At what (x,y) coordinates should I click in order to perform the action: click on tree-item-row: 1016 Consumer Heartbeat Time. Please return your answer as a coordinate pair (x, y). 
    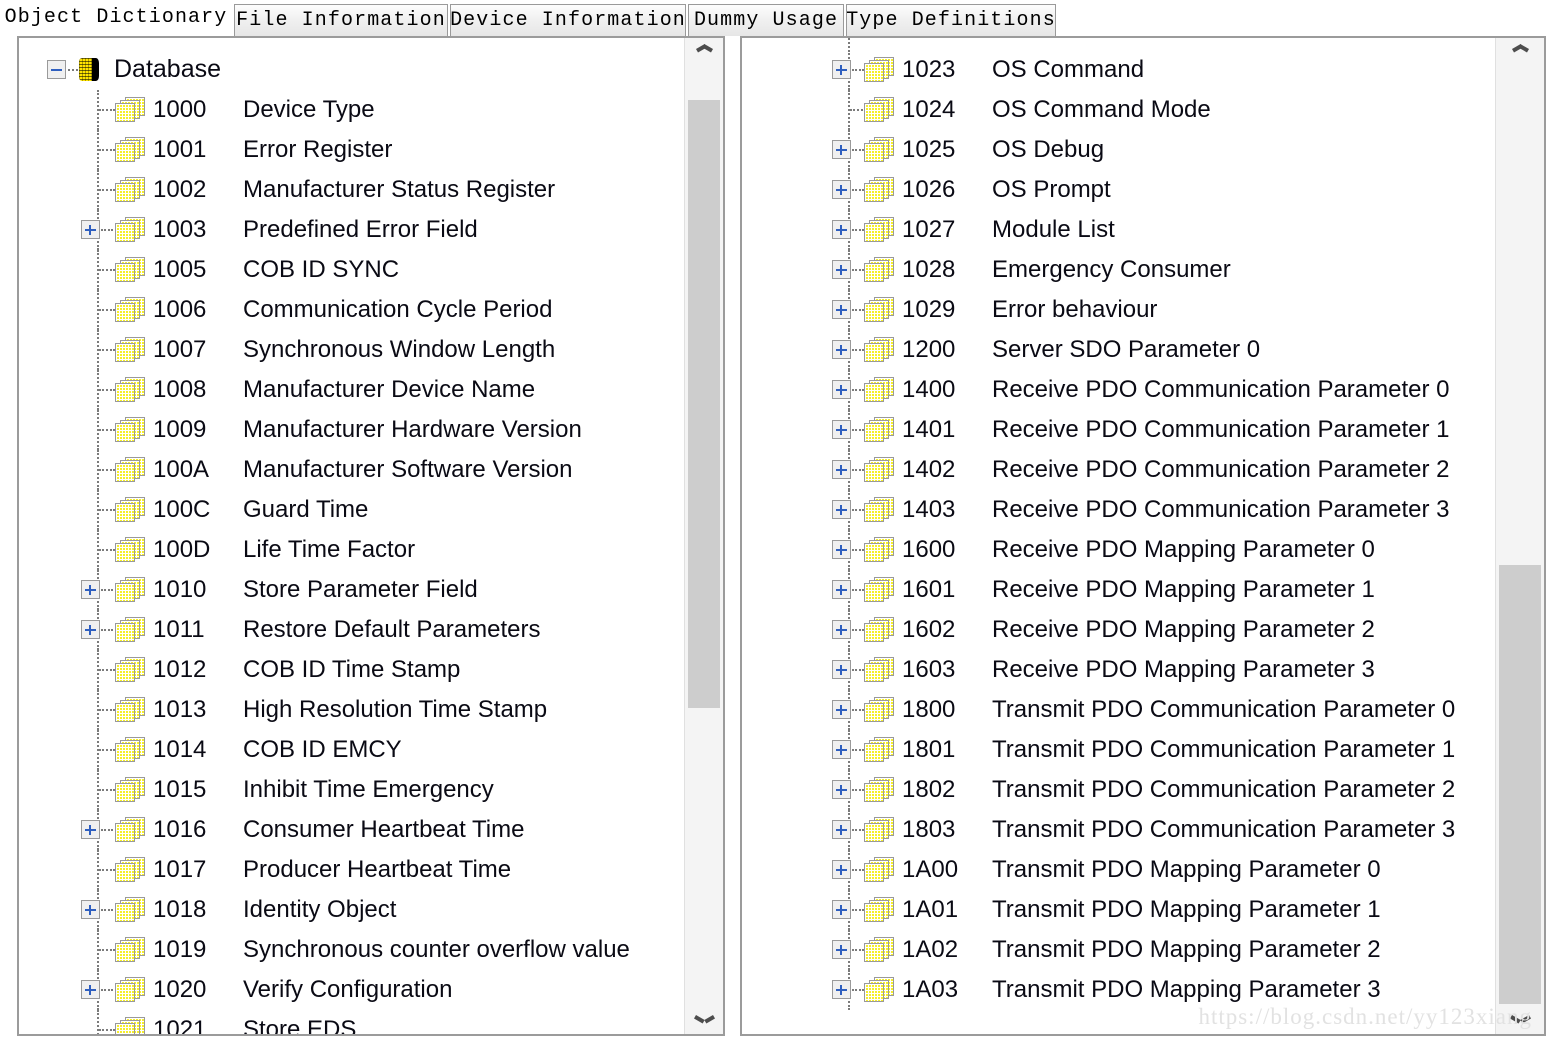
    Looking at the image, I should click on (352, 830).